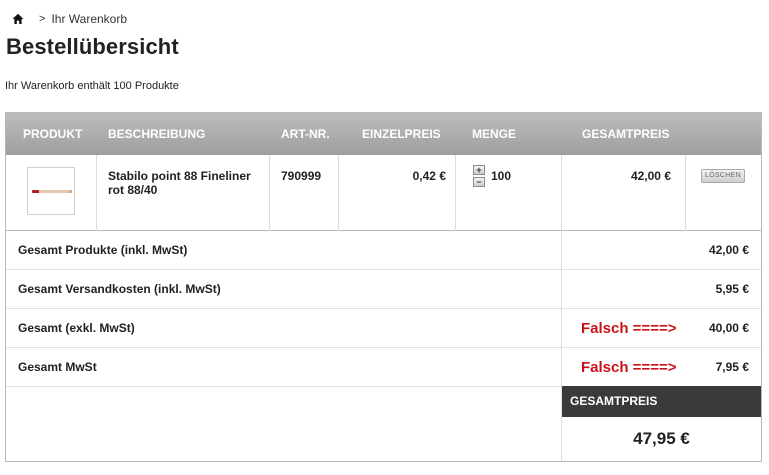 Image resolution: width=769 pixels, height=475 pixels. What do you see at coordinates (429, 176) in the screenshot?
I see `product-unit-price: 0,42 €` at bounding box center [429, 176].